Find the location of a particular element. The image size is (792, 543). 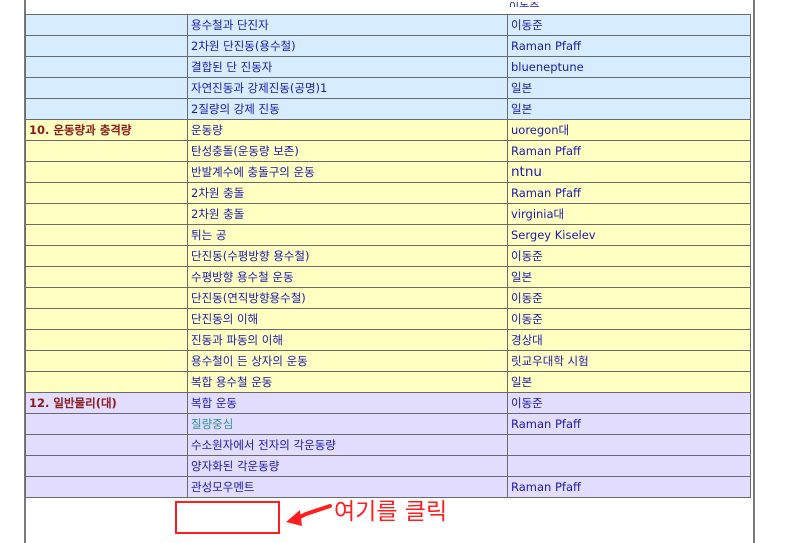

simulation-title-link: 결합된 단 진동자 is located at coordinates (347, 67).